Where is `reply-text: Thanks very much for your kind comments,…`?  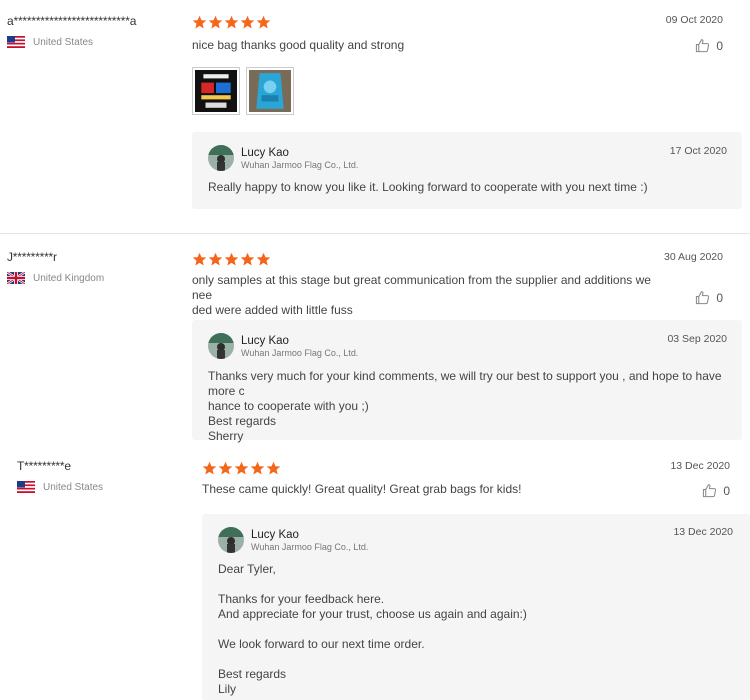 reply-text: Thanks very much for your kind comments,… is located at coordinates (465, 406).